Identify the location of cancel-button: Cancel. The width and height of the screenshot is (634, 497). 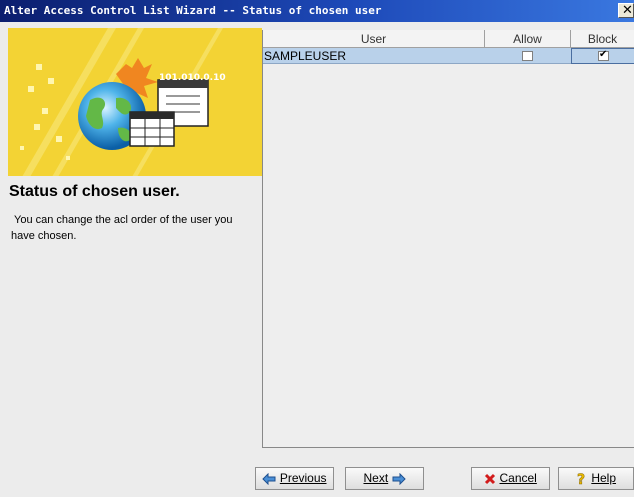
(510, 478).